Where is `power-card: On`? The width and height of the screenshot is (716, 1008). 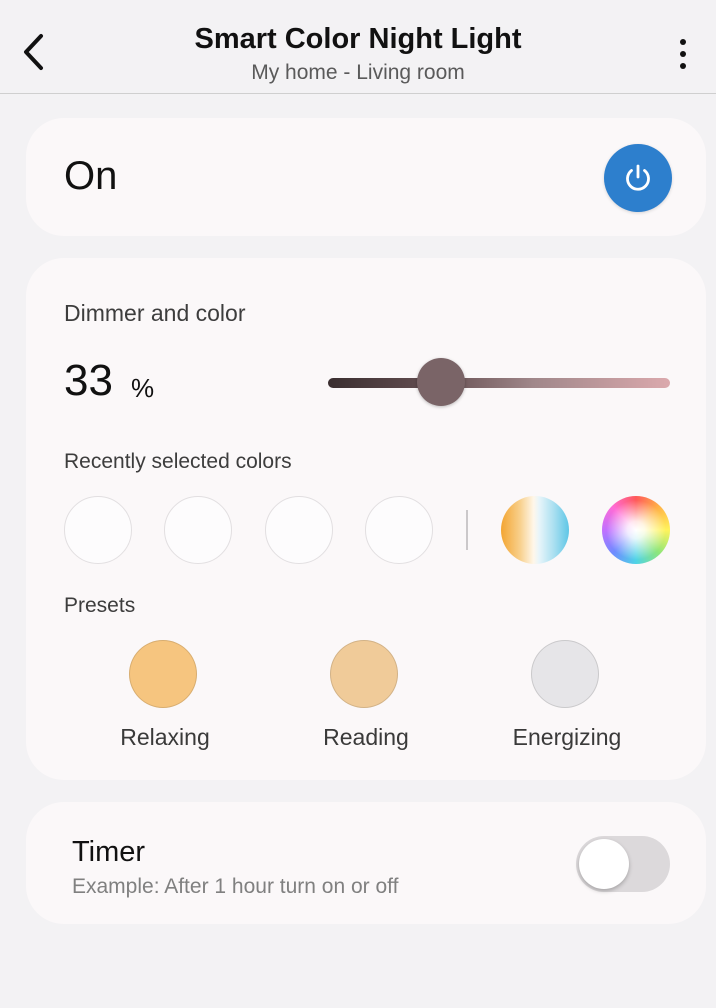
power-card: On is located at coordinates (366, 177).